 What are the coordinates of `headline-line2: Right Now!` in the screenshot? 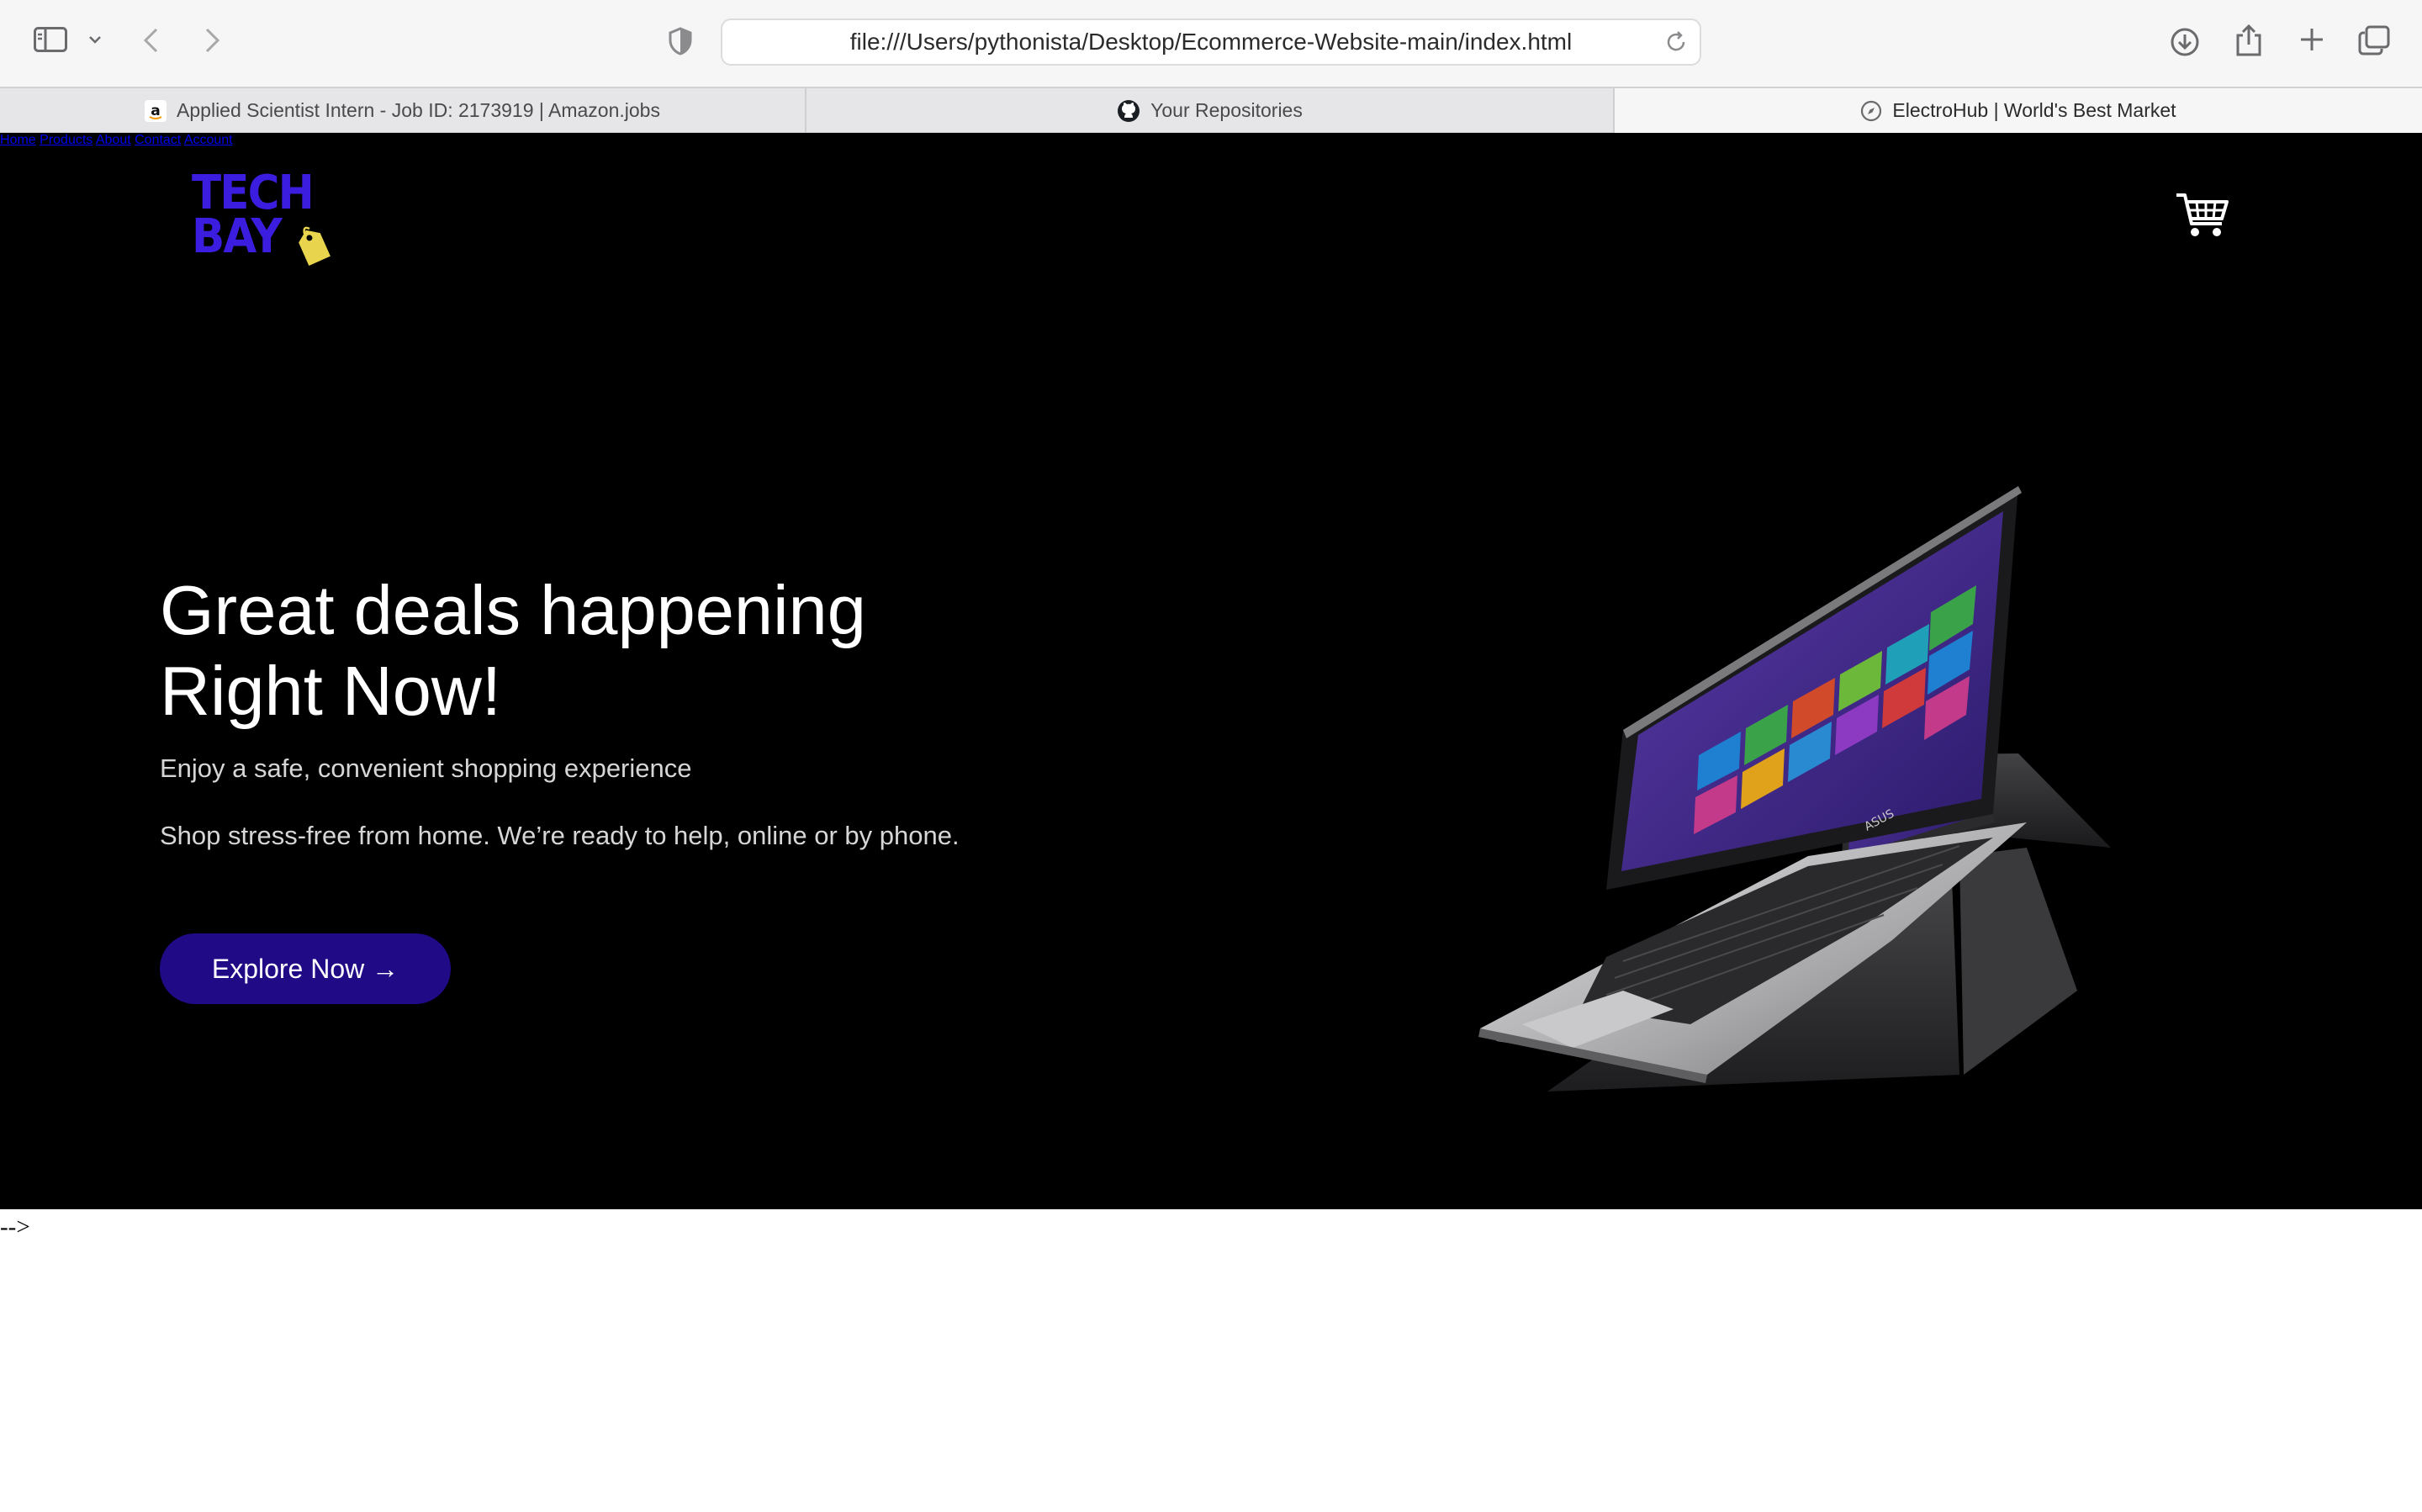 It's located at (330, 691).